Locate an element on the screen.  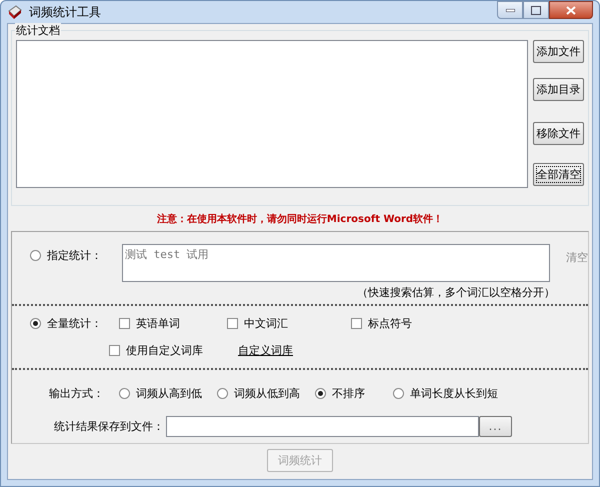
close-icon is located at coordinates (571, 10).